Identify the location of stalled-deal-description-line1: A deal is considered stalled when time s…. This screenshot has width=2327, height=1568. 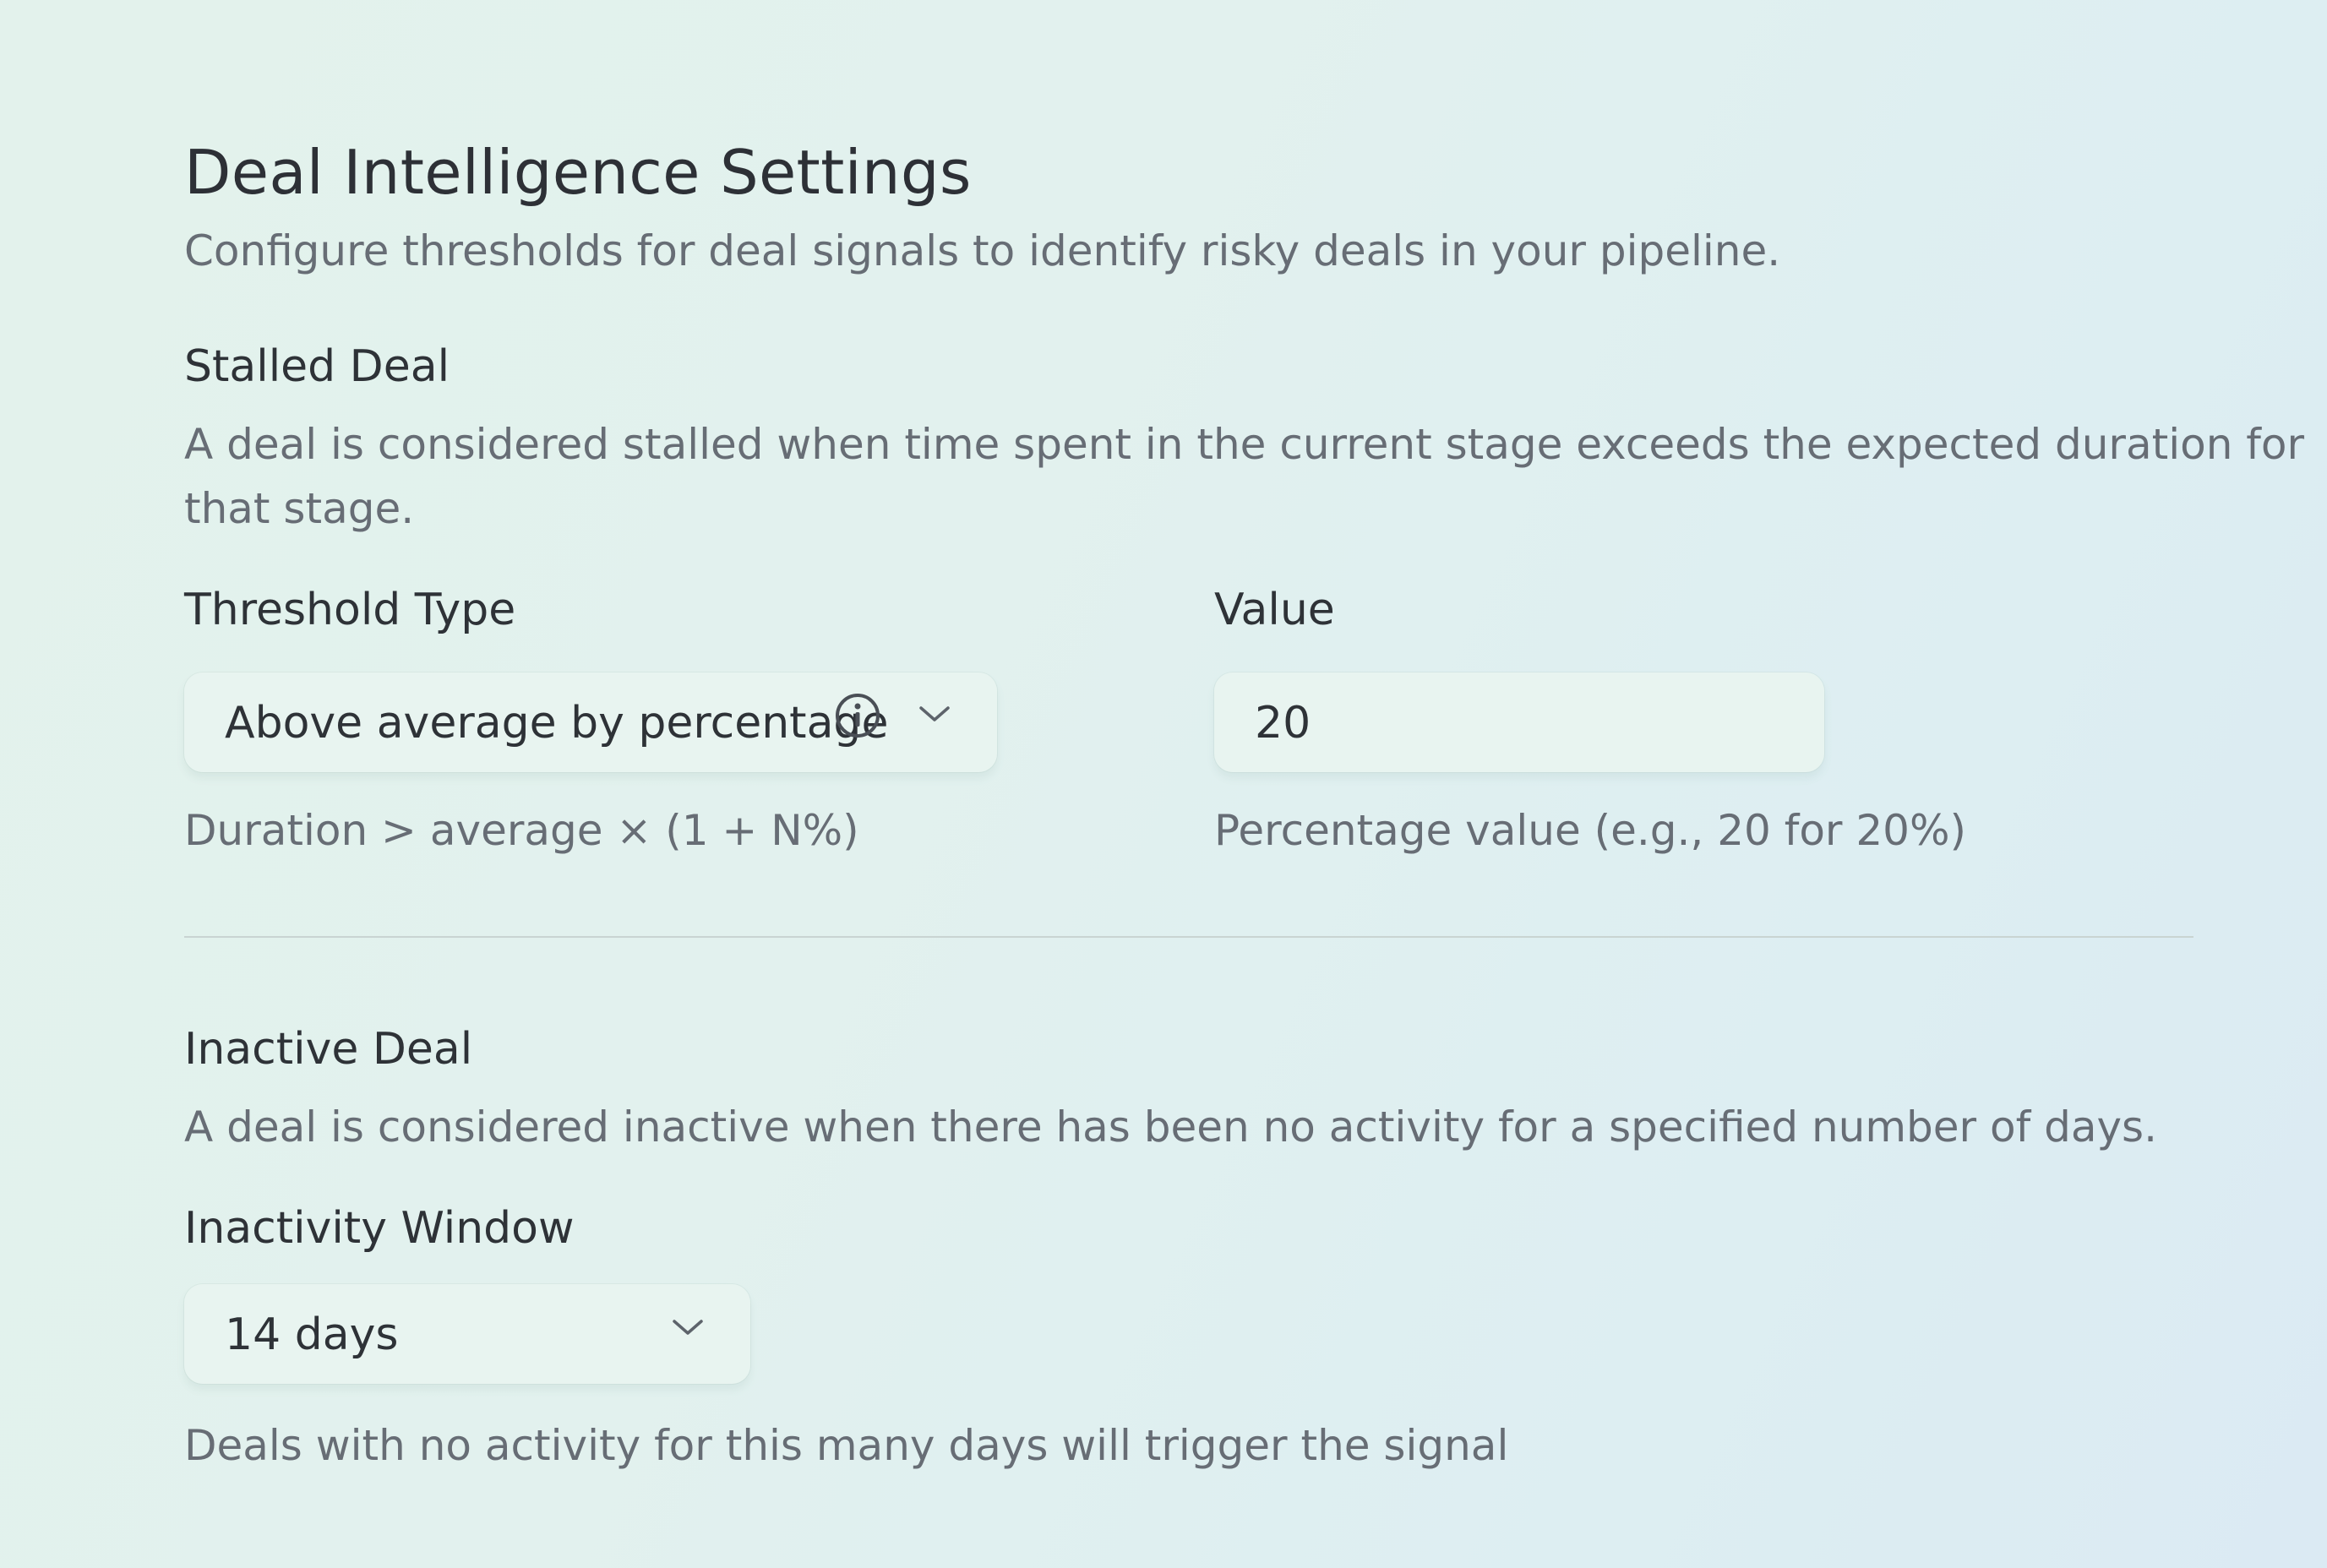
(1244, 444).